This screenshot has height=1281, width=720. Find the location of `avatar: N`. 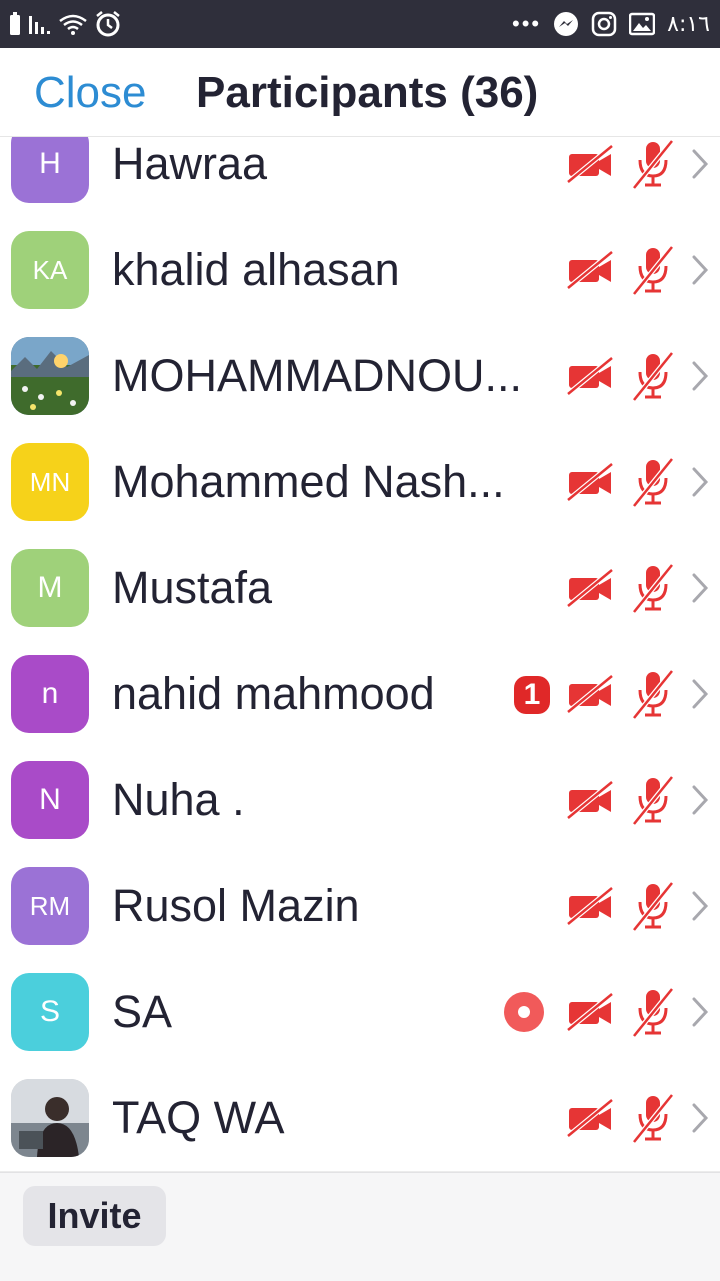

avatar: N is located at coordinates (50, 800).